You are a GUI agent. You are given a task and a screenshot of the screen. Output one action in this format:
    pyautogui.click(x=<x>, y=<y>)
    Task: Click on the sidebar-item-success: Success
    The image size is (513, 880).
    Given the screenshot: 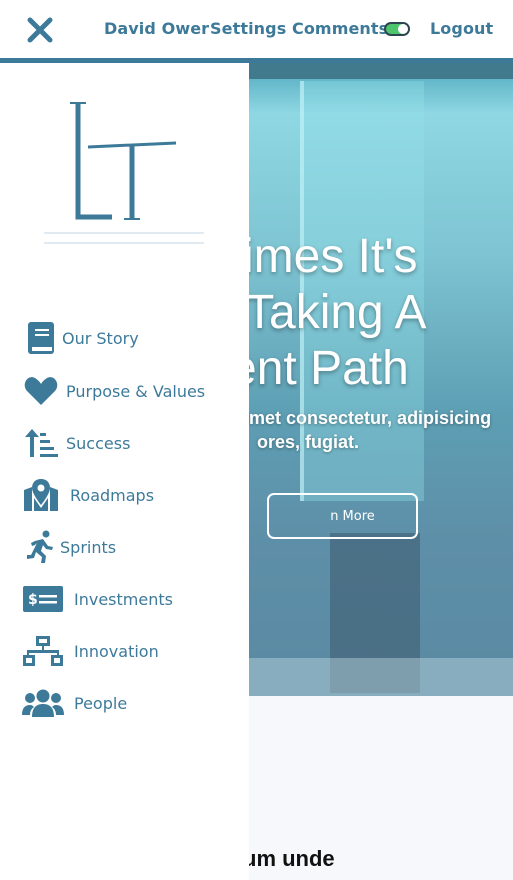 What is the action you would take?
    pyautogui.click(x=76, y=443)
    